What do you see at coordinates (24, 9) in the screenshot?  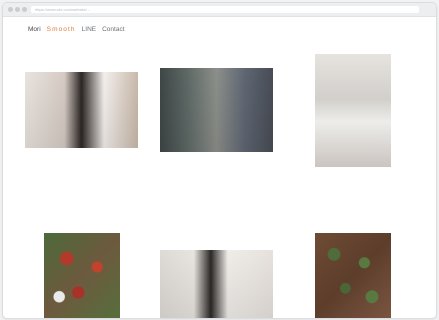 I see `maximize-dot-icon` at bounding box center [24, 9].